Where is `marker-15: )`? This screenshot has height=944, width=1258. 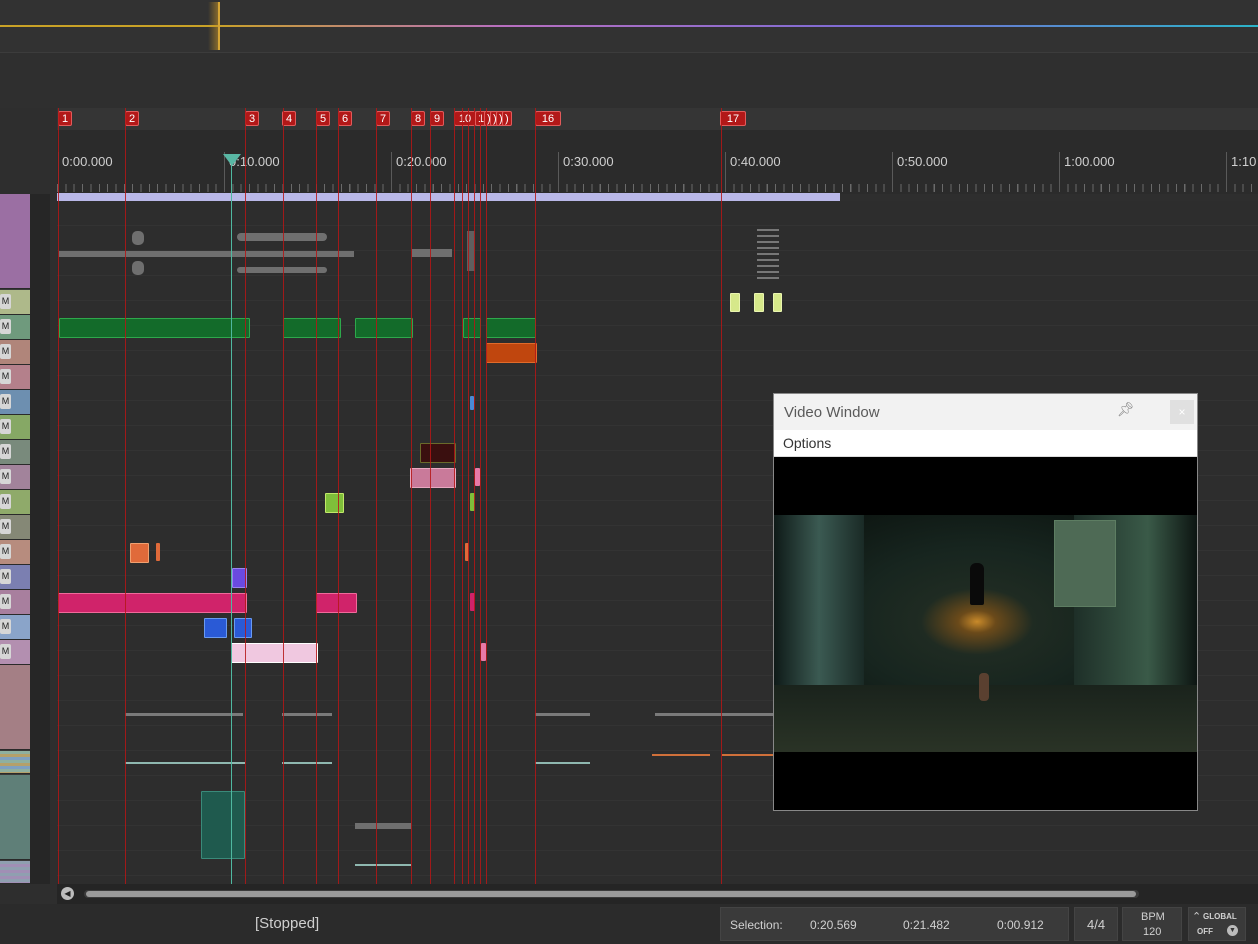 marker-15: ) is located at coordinates (507, 118).